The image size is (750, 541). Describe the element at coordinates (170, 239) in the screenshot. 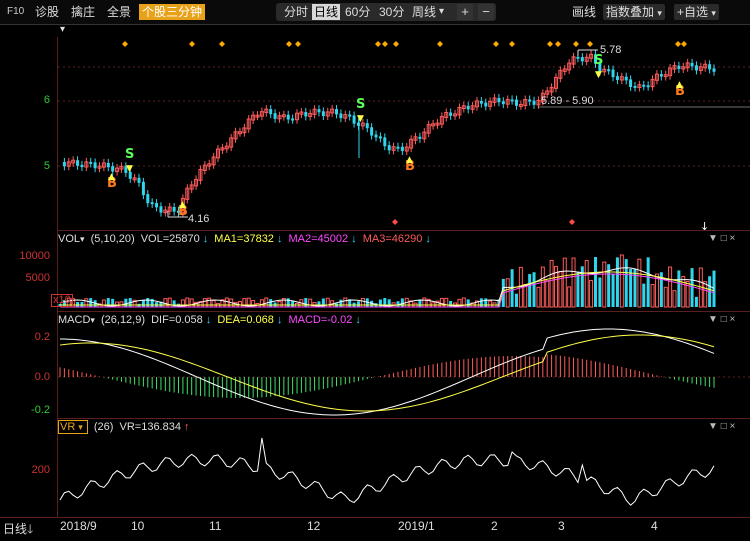

I see `vol-value: VOL=25870` at that location.